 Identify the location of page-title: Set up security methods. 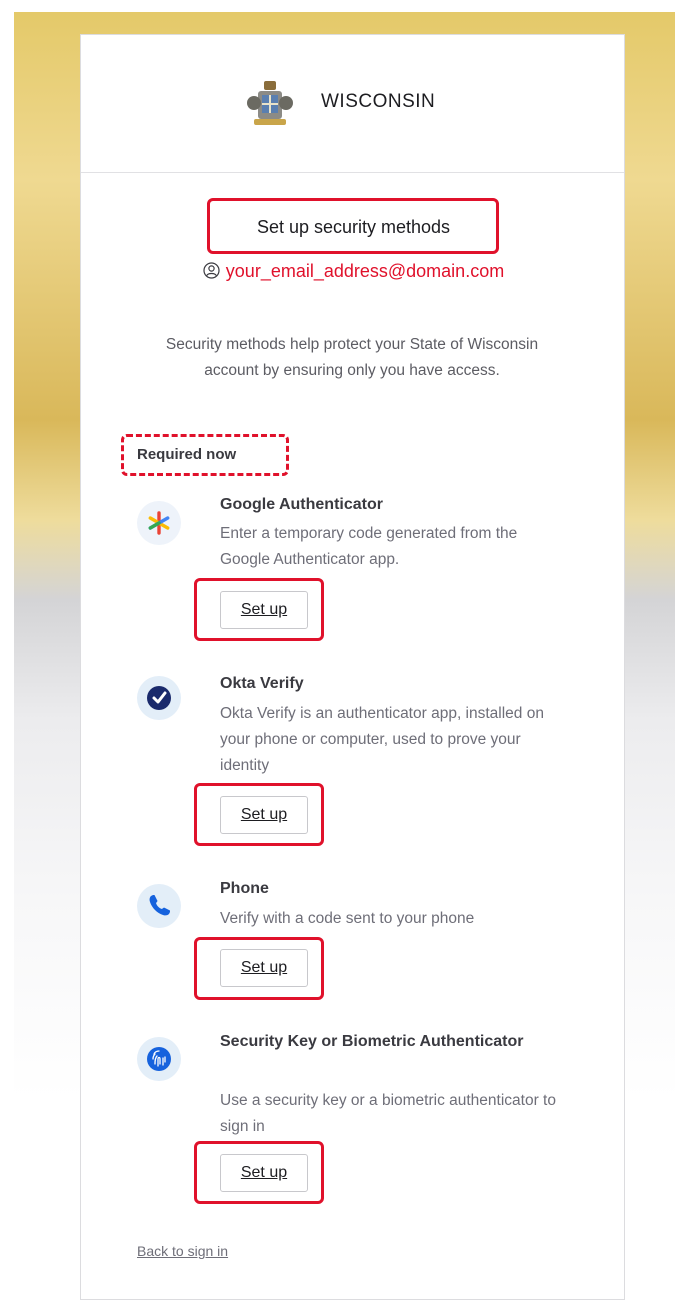
(353, 227).